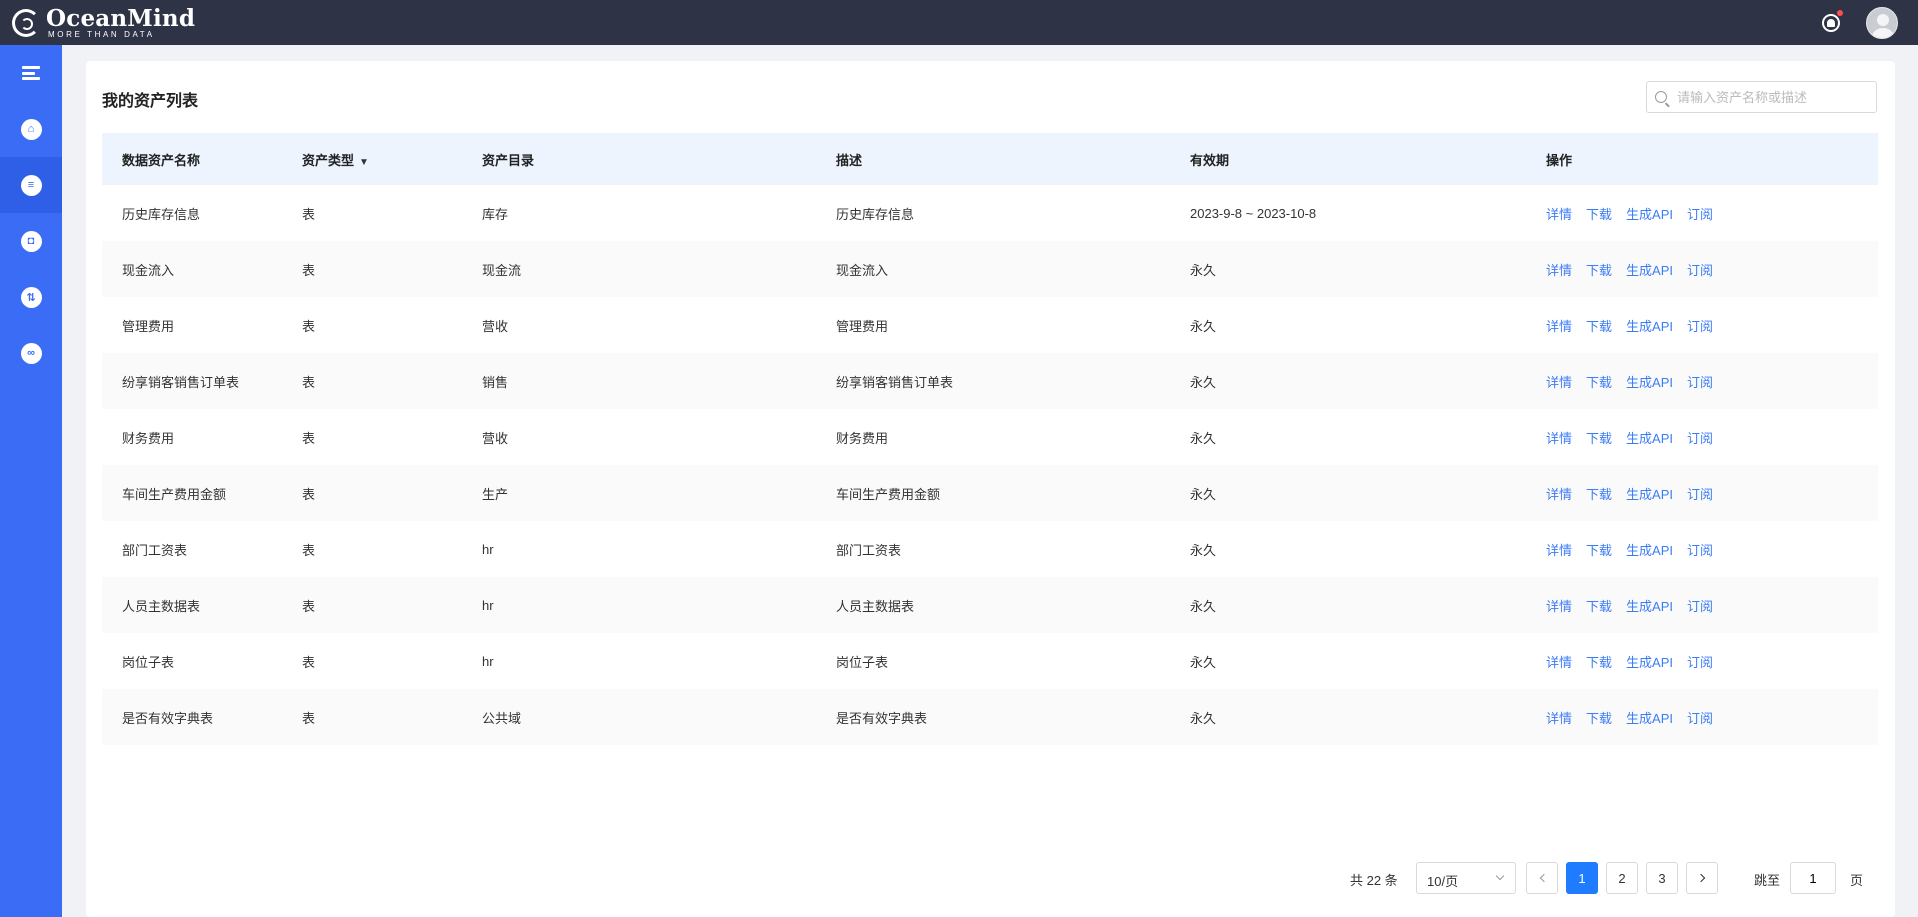 The image size is (1918, 917). What do you see at coordinates (990, 878) in the screenshot?
I see `pagination: 共 22 条 10/页 1 2 3 跳至 页` at bounding box center [990, 878].